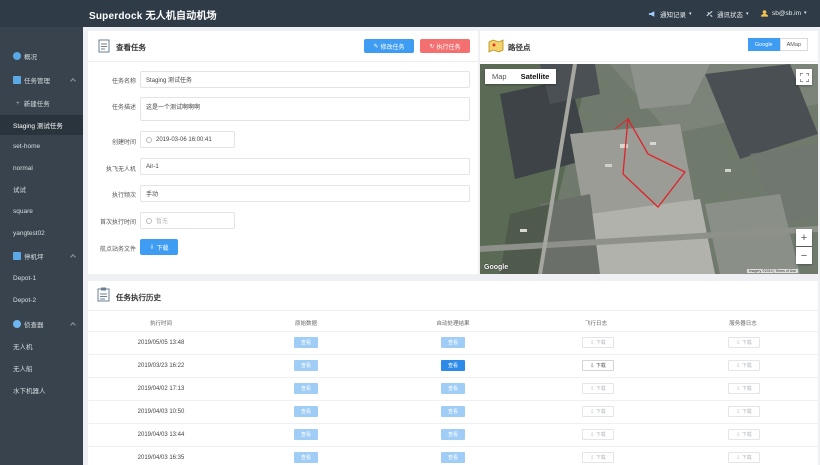 The height and width of the screenshot is (465, 820). I want to click on sidebar-item-depot-1: Depot-1, so click(41, 278).